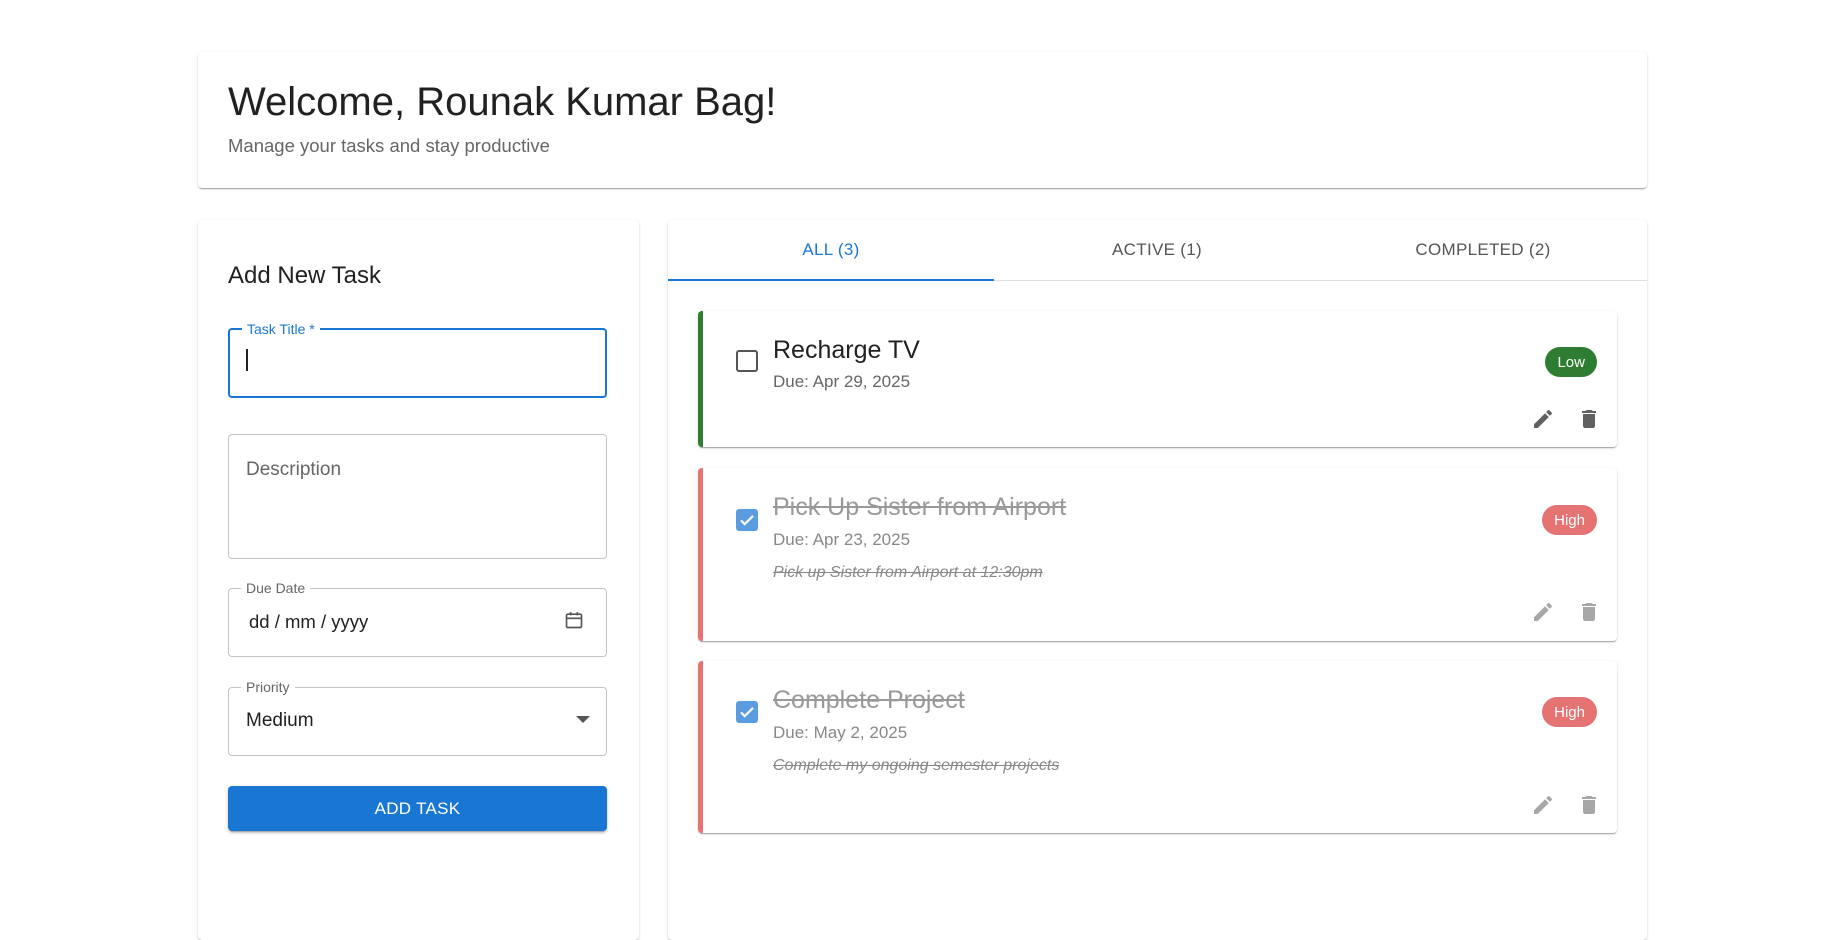 The height and width of the screenshot is (940, 1825). I want to click on task-title-field: Task Title *, so click(417, 359).